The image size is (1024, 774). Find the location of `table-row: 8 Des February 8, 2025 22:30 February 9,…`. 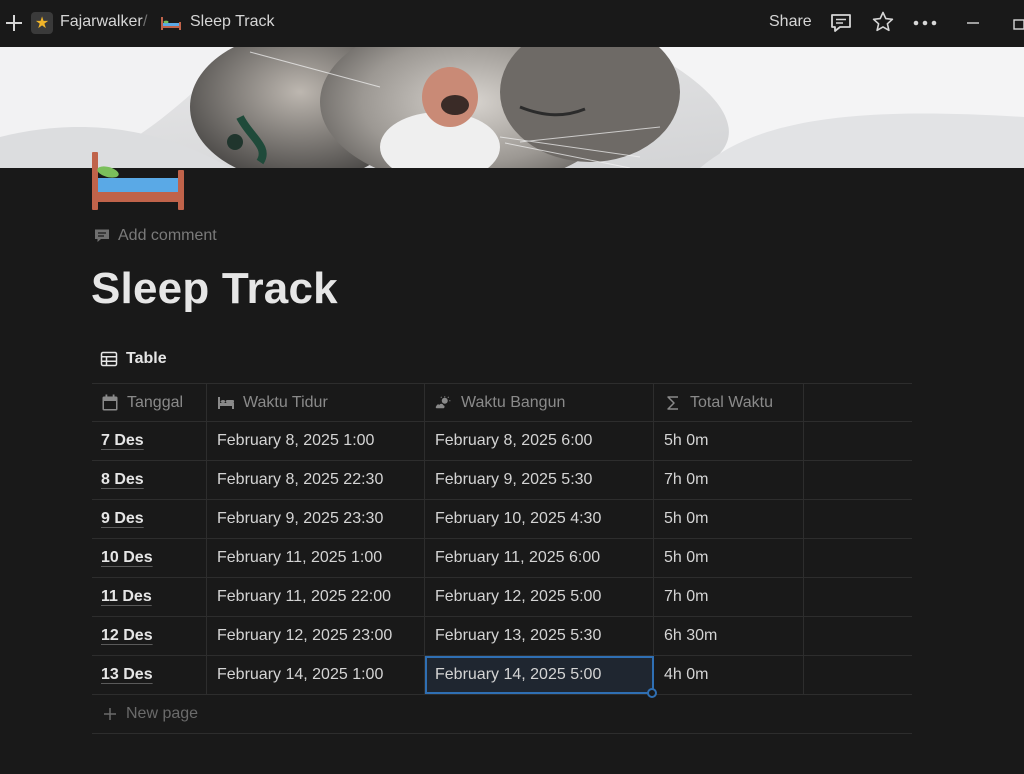

table-row: 8 Des February 8, 2025 22:30 February 9,… is located at coordinates (502, 480).